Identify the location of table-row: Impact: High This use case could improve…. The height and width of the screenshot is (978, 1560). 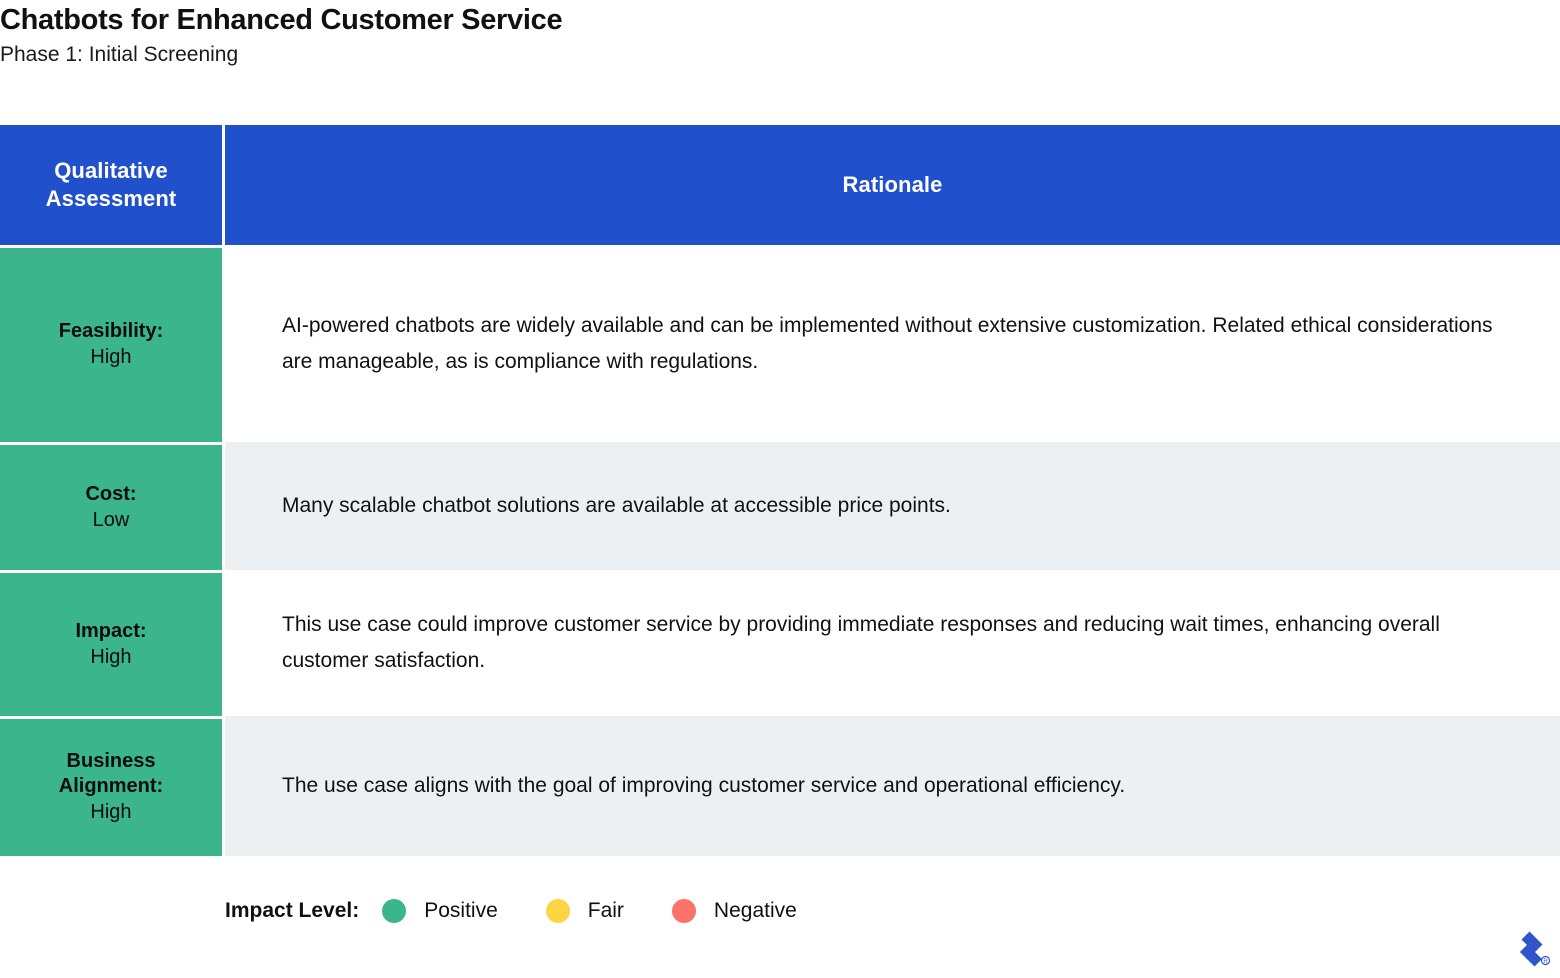
(780, 643).